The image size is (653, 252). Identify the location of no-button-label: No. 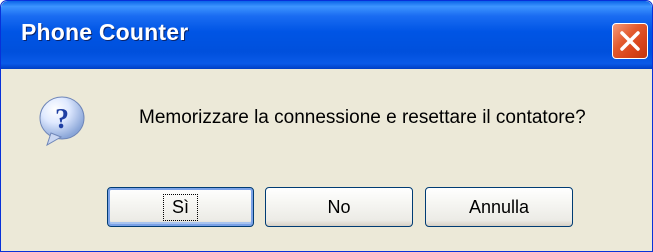
(339, 206).